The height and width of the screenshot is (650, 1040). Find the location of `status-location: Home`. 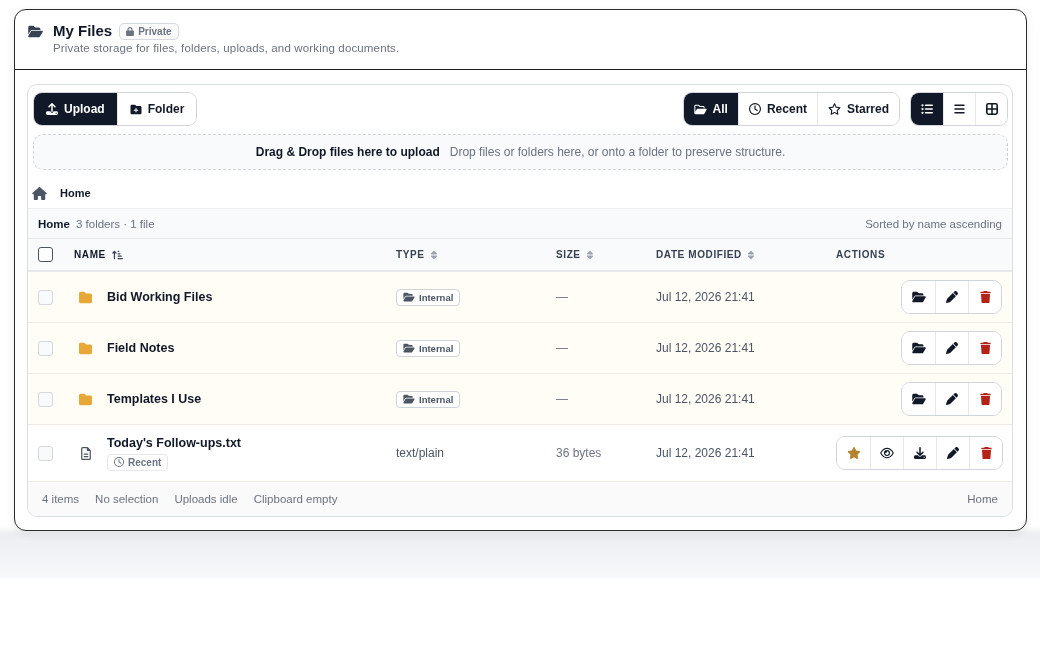

status-location: Home is located at coordinates (982, 499).